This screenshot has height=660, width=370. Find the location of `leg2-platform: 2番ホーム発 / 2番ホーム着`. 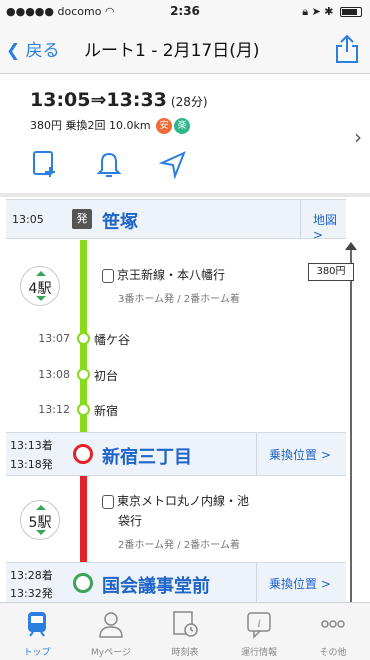

leg2-platform: 2番ホーム発 / 2番ホーム着 is located at coordinates (179, 545).